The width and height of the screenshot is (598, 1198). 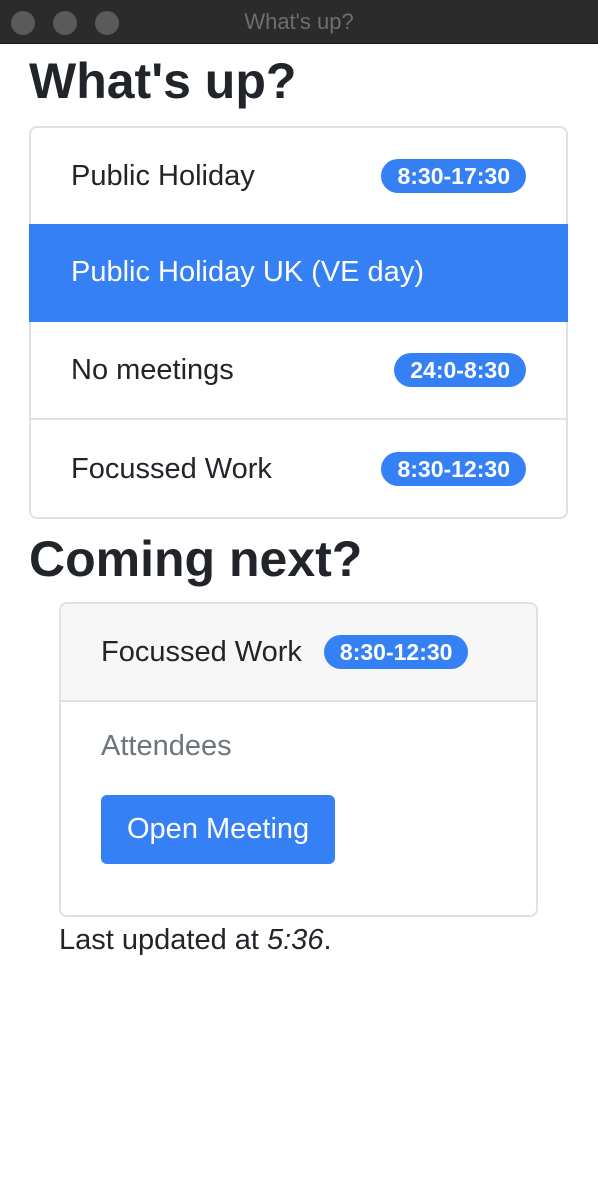 What do you see at coordinates (166, 746) in the screenshot?
I see `attendees-label: Attendees` at bounding box center [166, 746].